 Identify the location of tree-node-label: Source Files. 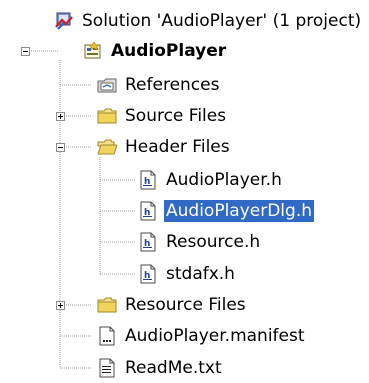
(176, 116).